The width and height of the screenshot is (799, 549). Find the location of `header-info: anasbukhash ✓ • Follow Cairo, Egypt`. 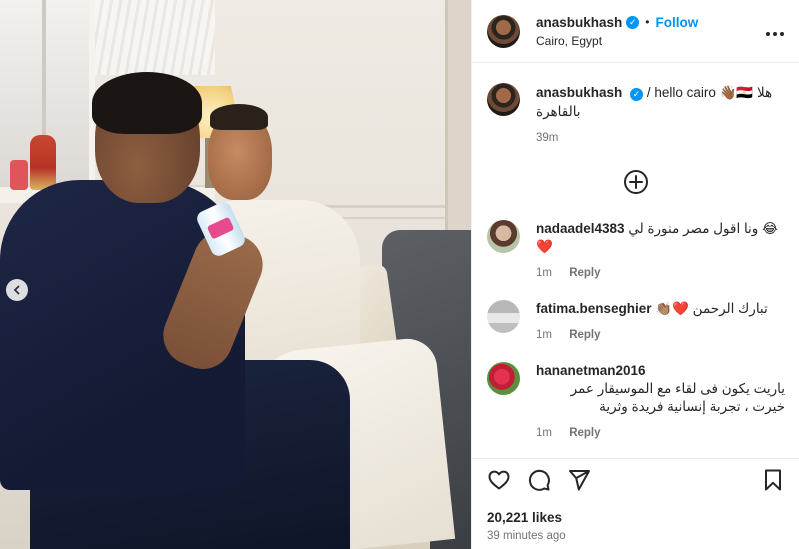

header-info: anasbukhash ✓ • Follow Cairo, Egypt is located at coordinates (650, 31).